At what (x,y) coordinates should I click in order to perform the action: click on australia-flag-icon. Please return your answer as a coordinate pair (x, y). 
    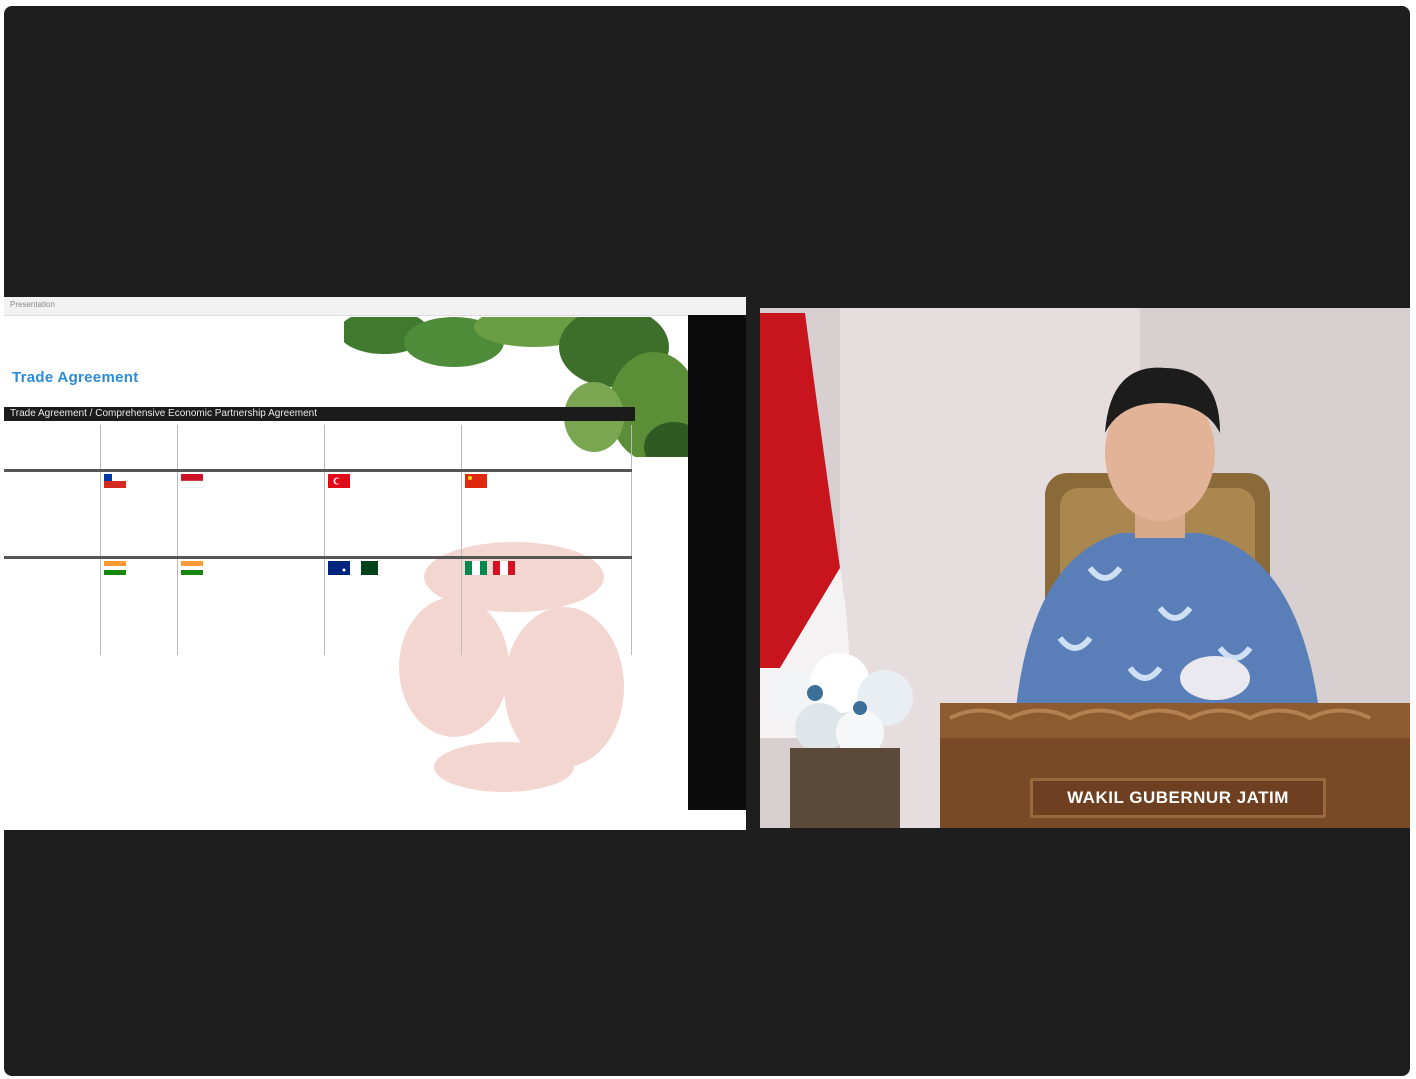
    Looking at the image, I should click on (339, 568).